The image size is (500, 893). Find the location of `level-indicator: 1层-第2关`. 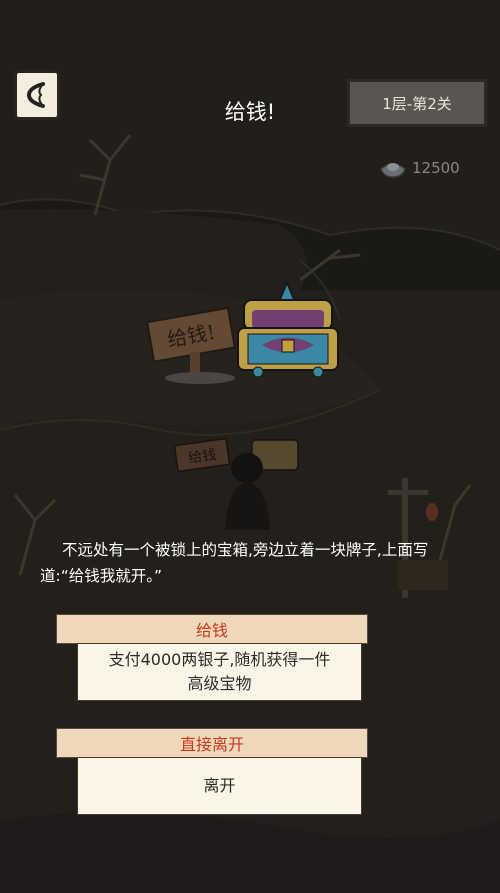

level-indicator: 1层-第2关 is located at coordinates (417, 103).